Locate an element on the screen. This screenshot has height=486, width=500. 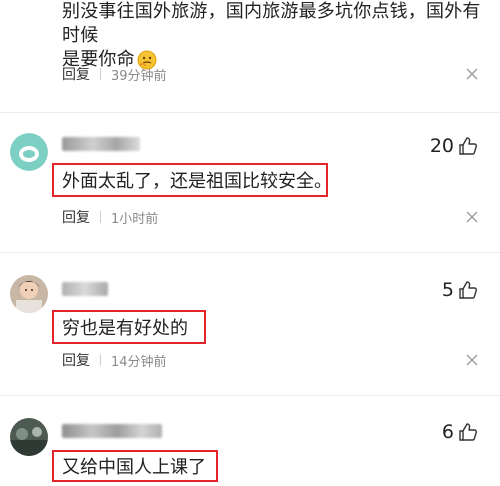
comment-meta: 回复 14分钟前 is located at coordinates (114, 360).